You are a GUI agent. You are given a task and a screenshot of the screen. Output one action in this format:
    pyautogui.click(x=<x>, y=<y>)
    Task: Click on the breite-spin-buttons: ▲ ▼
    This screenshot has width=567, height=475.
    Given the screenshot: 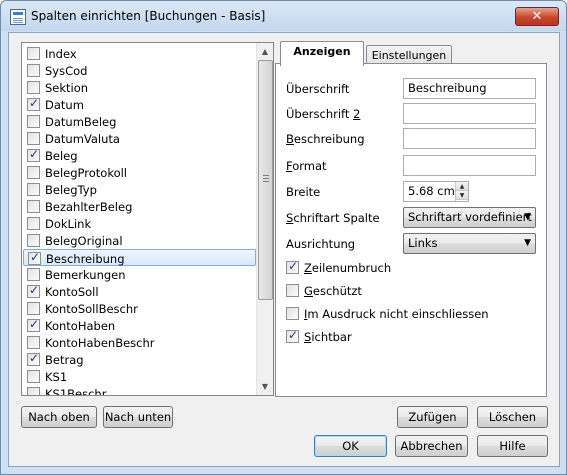 What is the action you would take?
    pyautogui.click(x=461, y=191)
    